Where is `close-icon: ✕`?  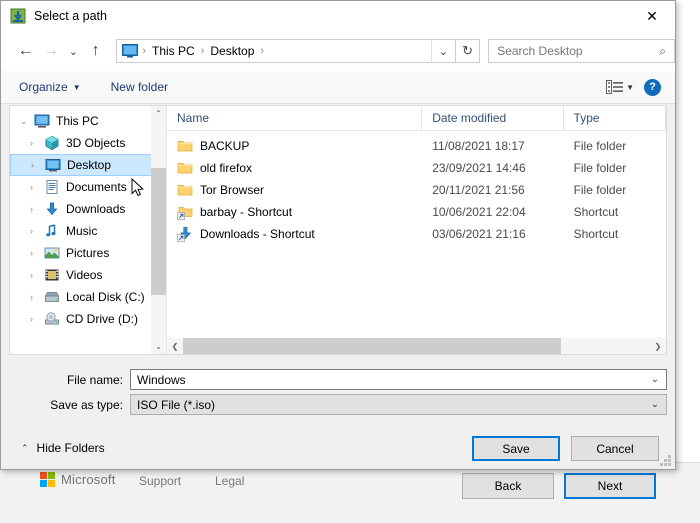 close-icon: ✕ is located at coordinates (652, 16).